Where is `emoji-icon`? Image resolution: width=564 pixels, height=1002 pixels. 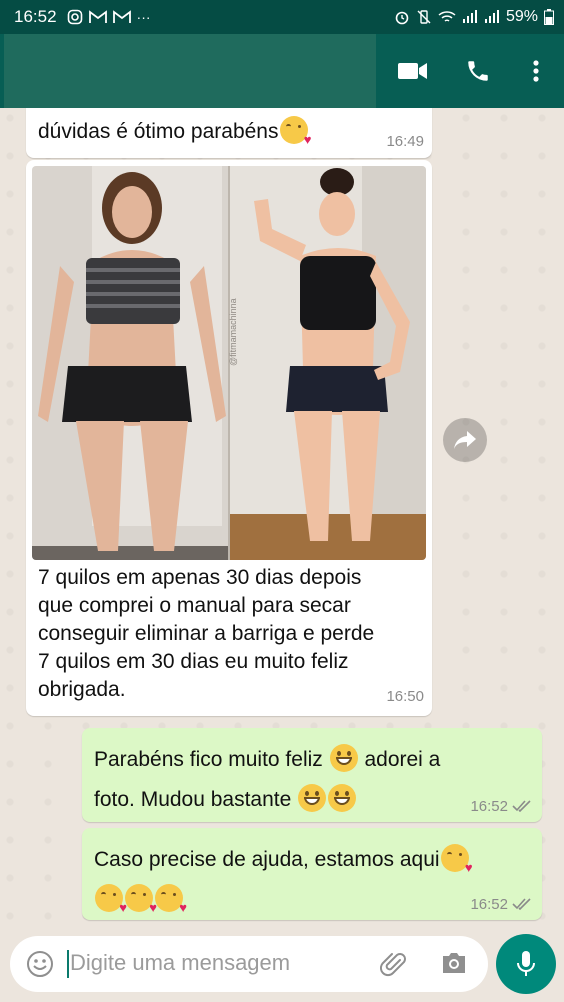 emoji-icon is located at coordinates (40, 964).